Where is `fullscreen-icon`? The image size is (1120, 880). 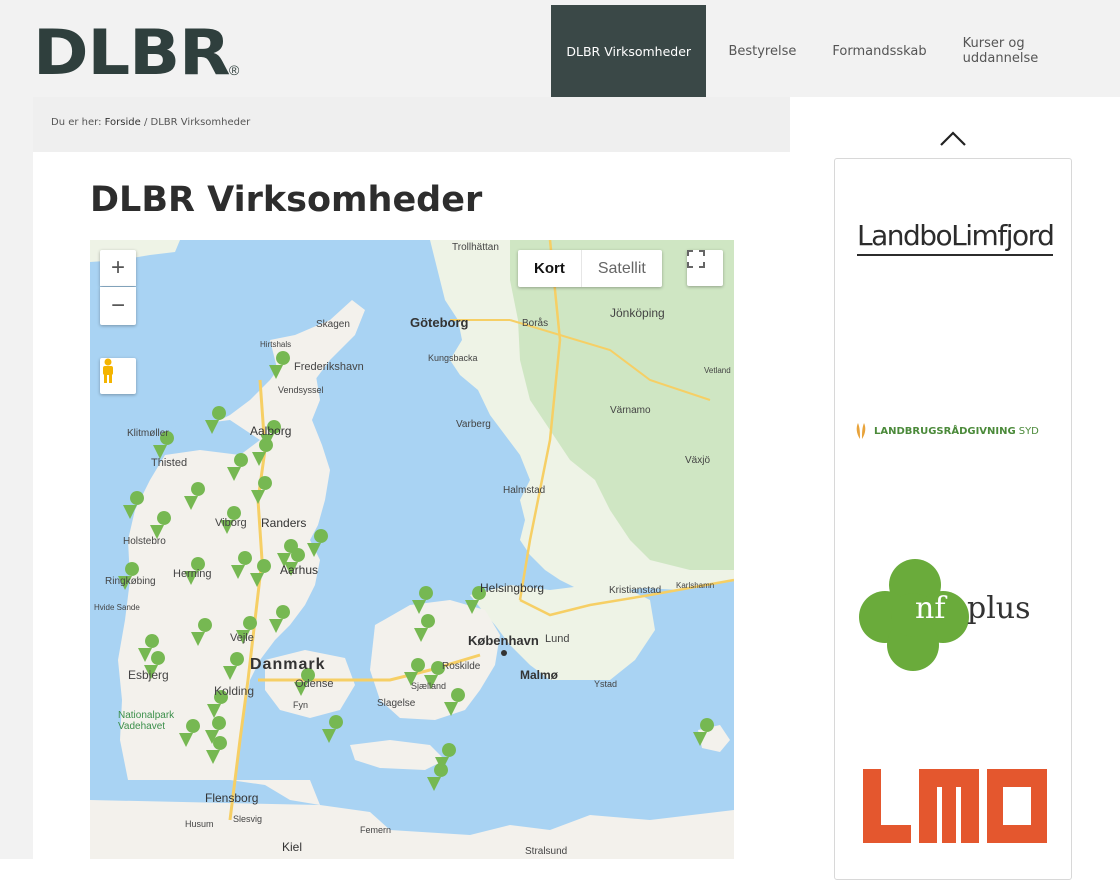
fullscreen-icon is located at coordinates (696, 259).